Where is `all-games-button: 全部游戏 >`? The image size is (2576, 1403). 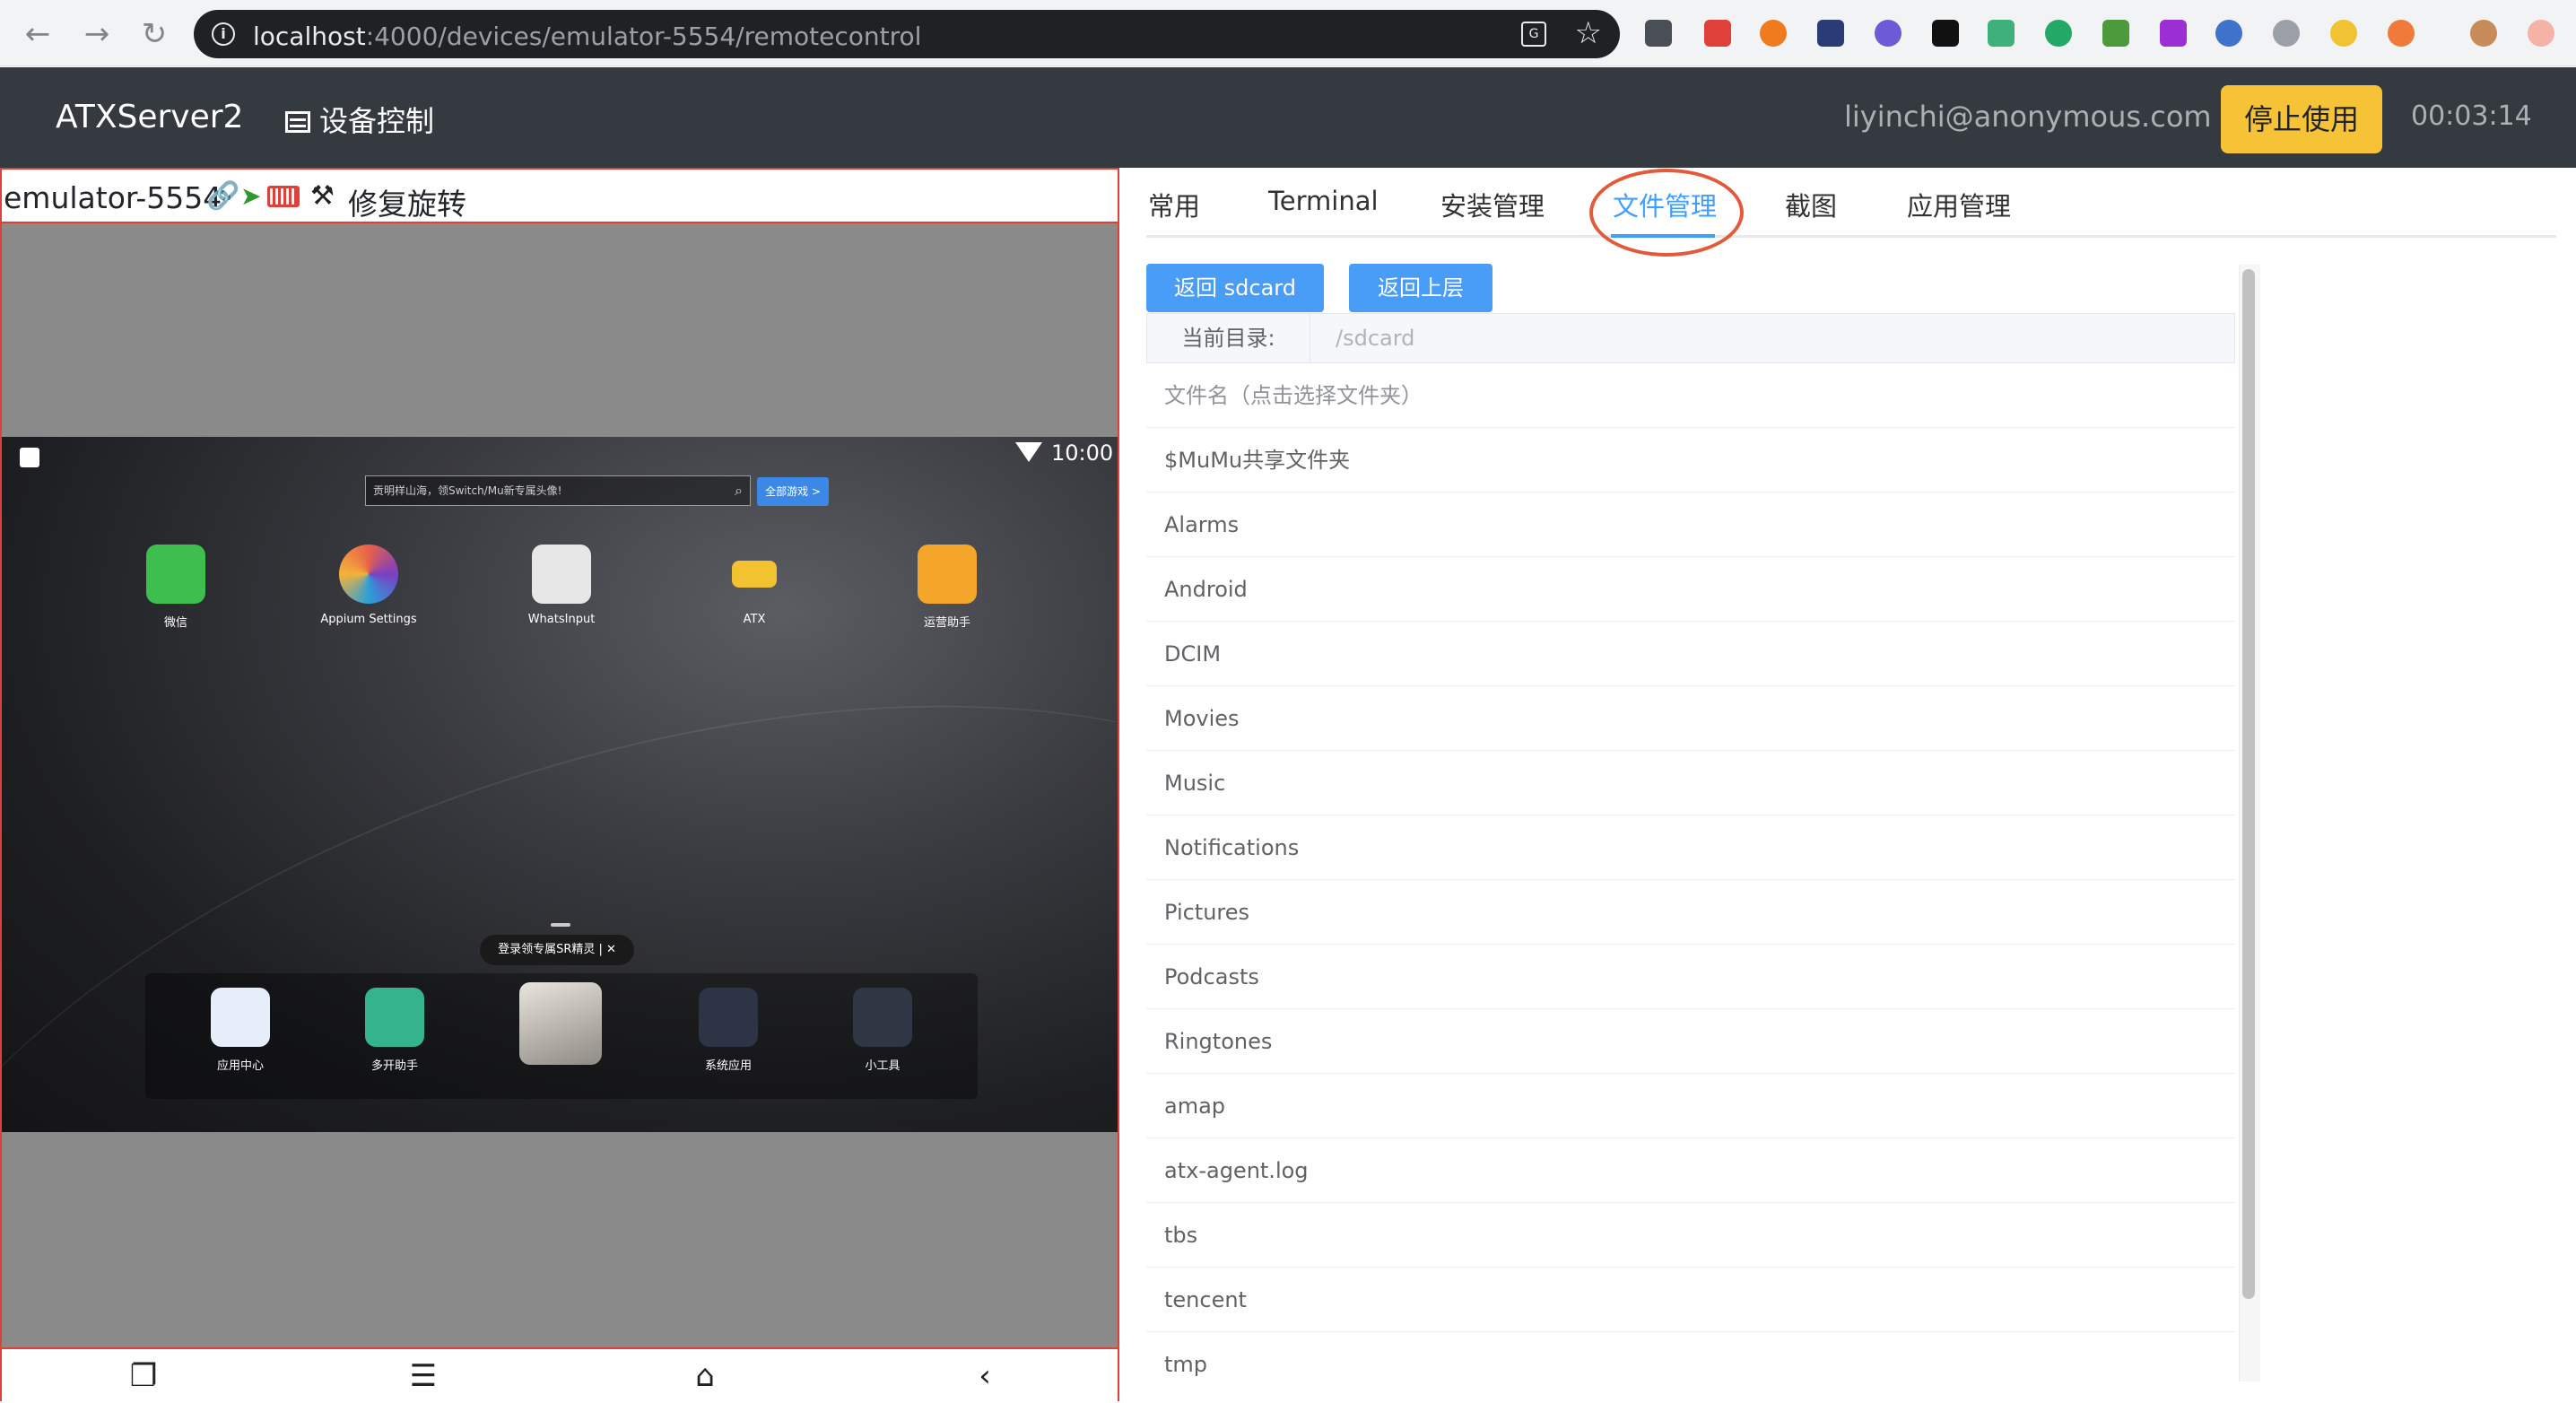 all-games-button: 全部游戏 > is located at coordinates (793, 491).